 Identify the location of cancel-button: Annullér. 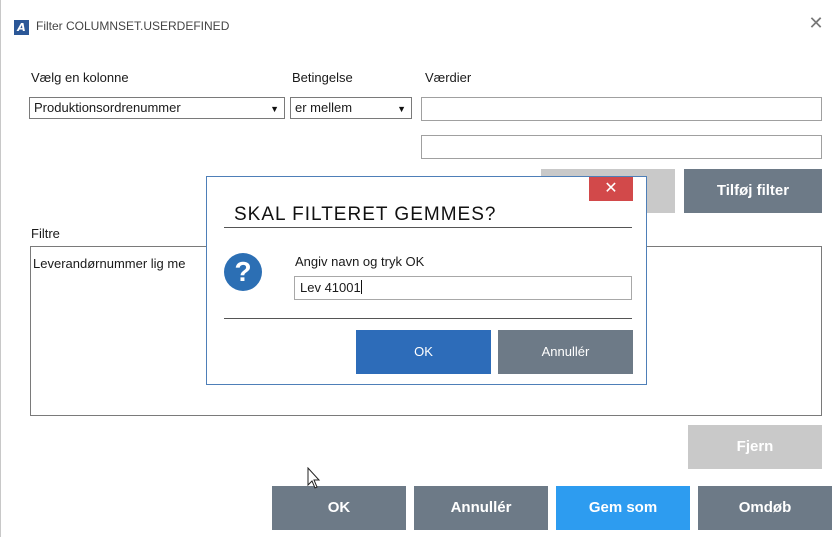
(481, 508).